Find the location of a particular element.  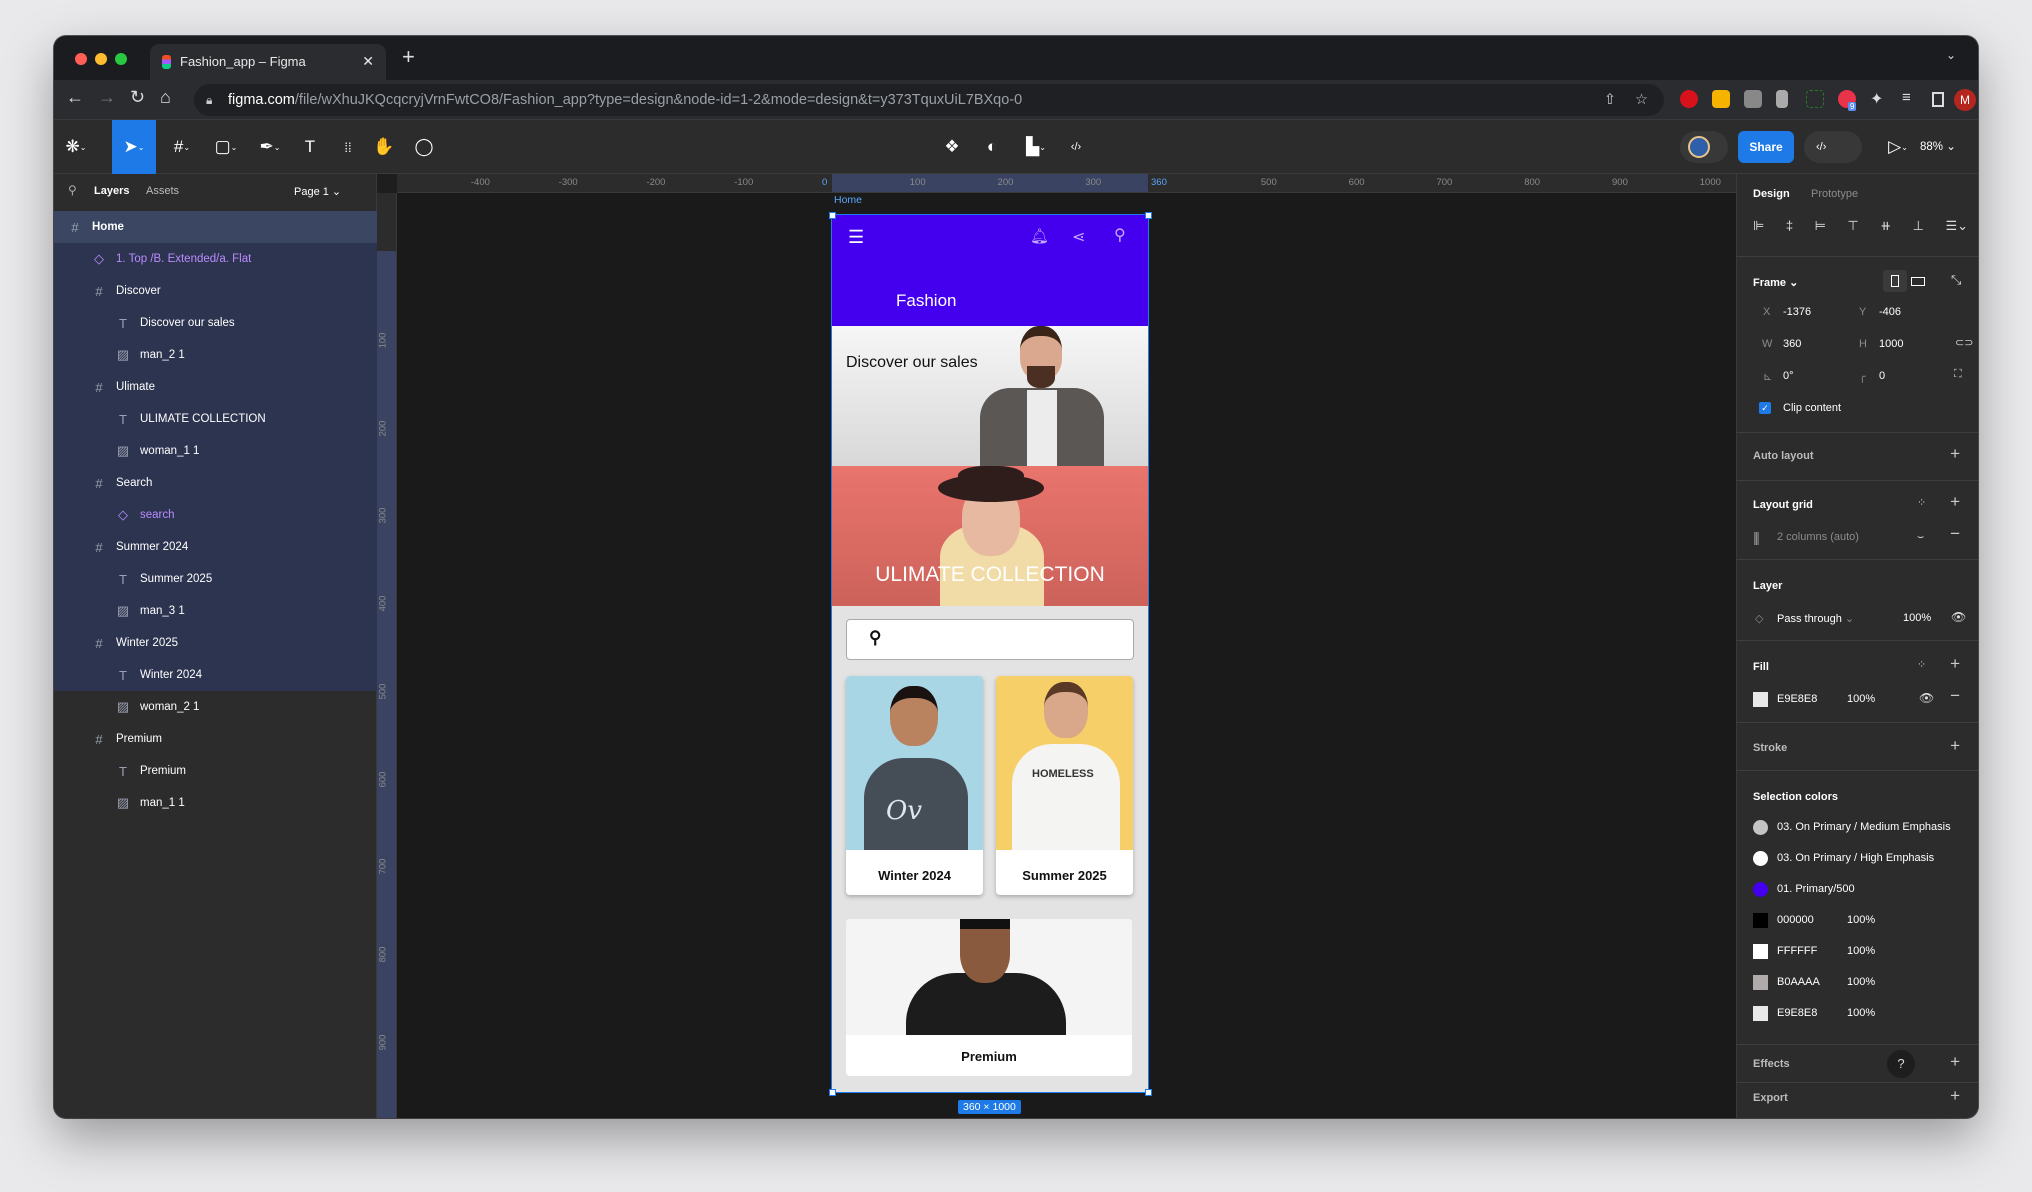

search-layers-icon: ⚲ is located at coordinates (72, 190).